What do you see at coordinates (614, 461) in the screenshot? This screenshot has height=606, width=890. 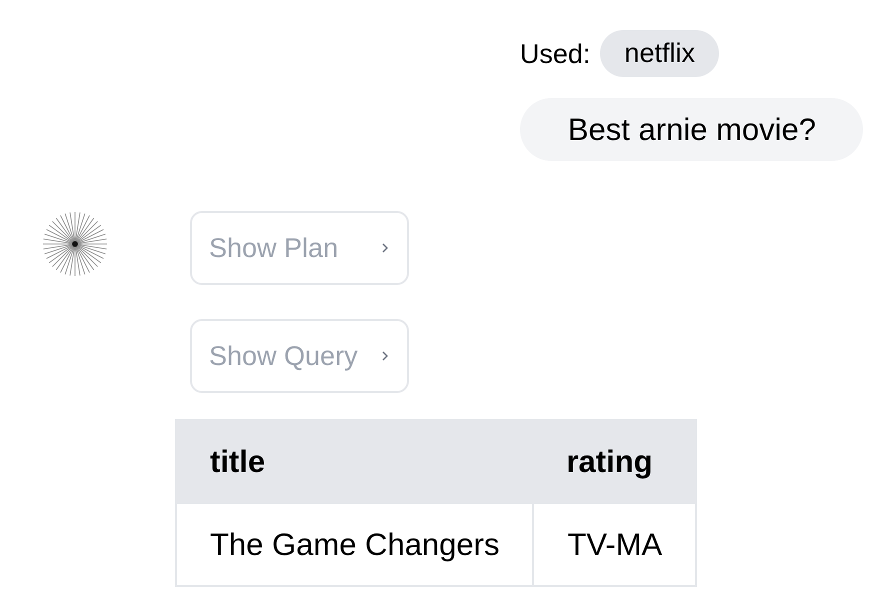 I see `column-header: rating` at bounding box center [614, 461].